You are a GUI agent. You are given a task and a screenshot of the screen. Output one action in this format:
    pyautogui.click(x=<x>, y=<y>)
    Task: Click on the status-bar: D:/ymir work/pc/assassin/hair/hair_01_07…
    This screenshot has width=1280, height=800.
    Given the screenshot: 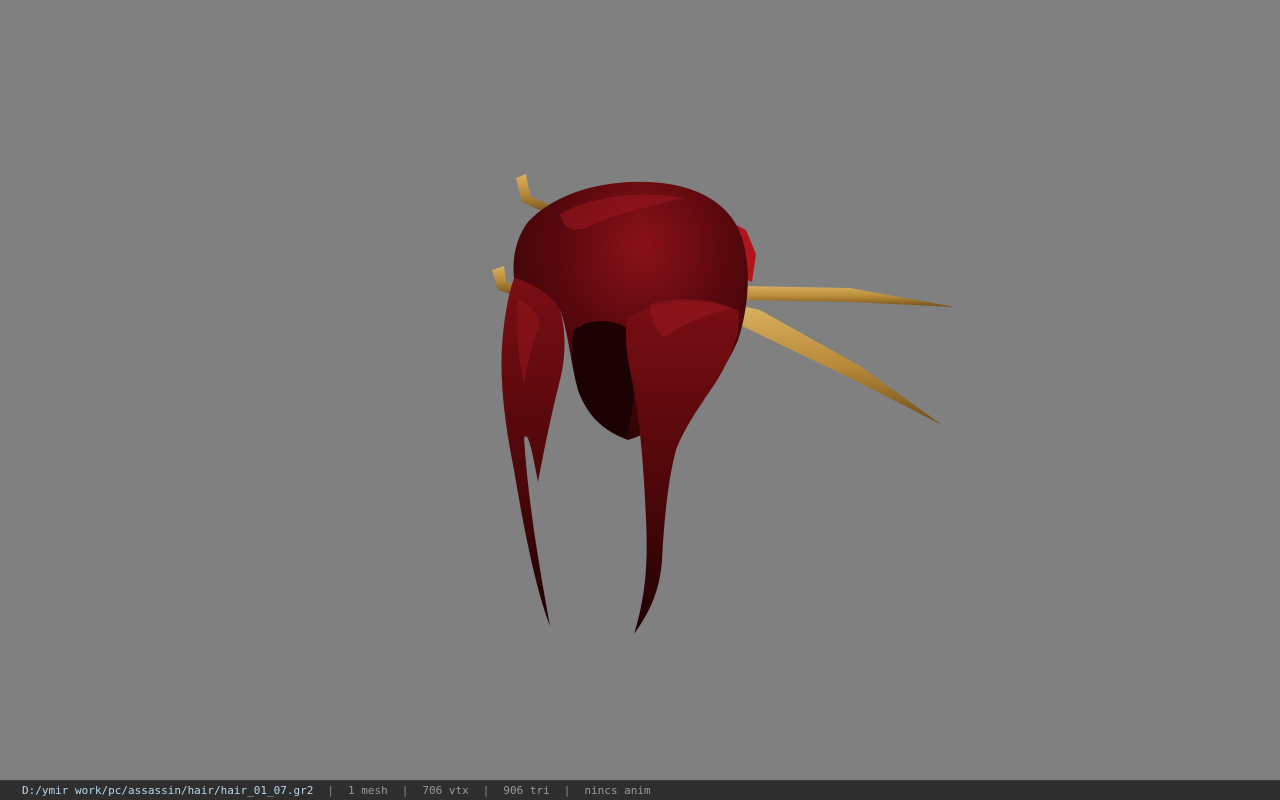 What is the action you would take?
    pyautogui.click(x=640, y=790)
    